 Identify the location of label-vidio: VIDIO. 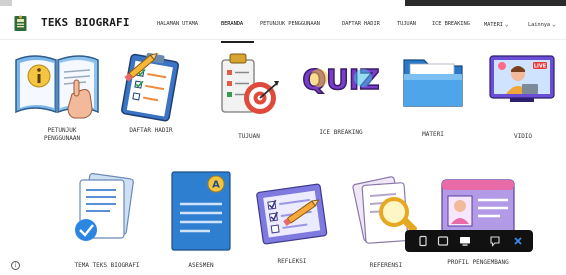
(523, 136).